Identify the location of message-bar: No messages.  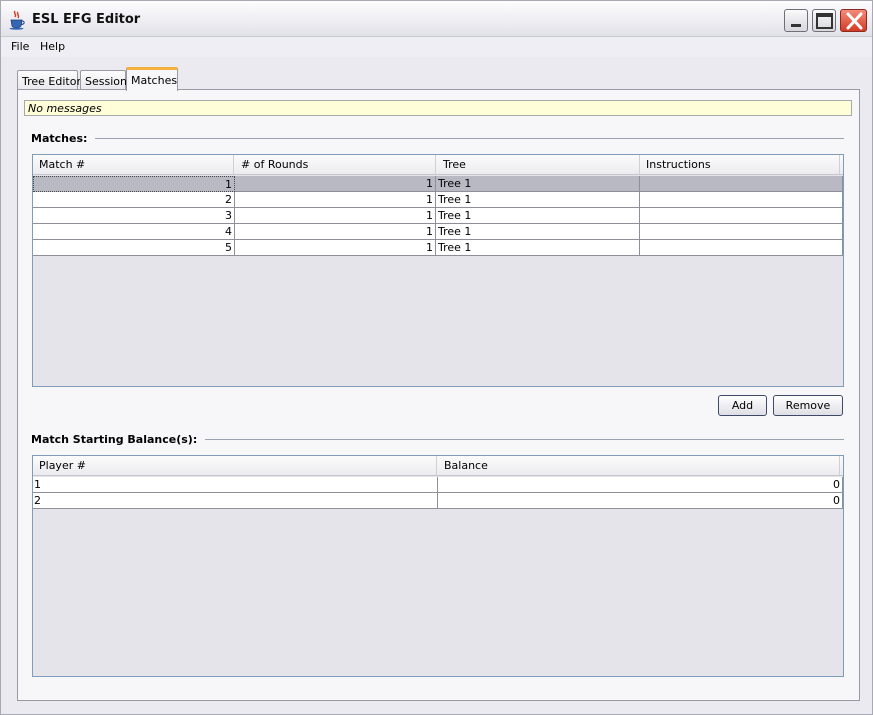
(438, 108).